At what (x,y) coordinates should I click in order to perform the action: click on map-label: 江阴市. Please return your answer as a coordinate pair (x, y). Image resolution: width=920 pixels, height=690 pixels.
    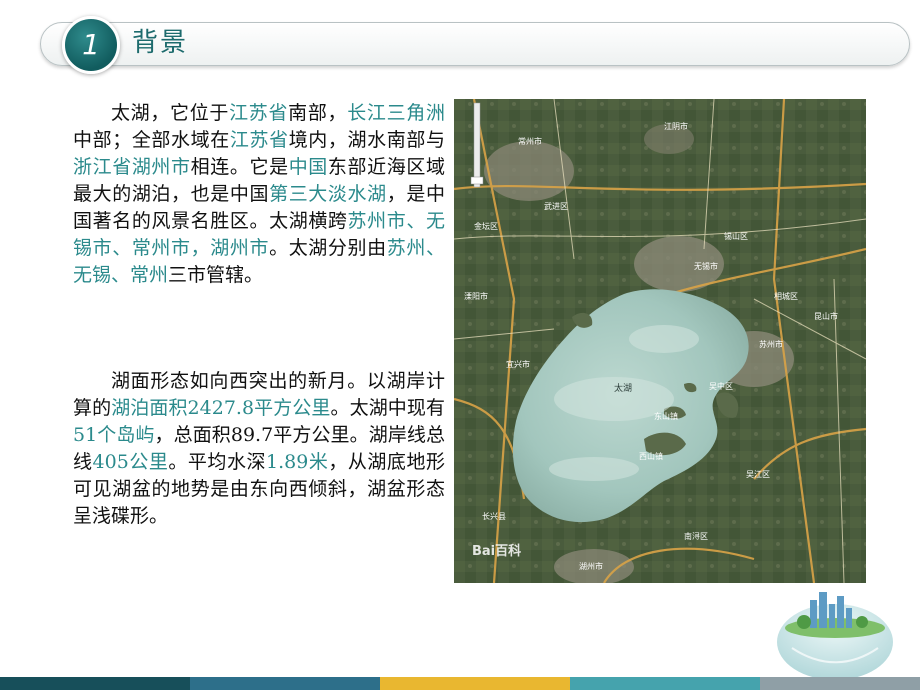
    Looking at the image, I should click on (676, 126).